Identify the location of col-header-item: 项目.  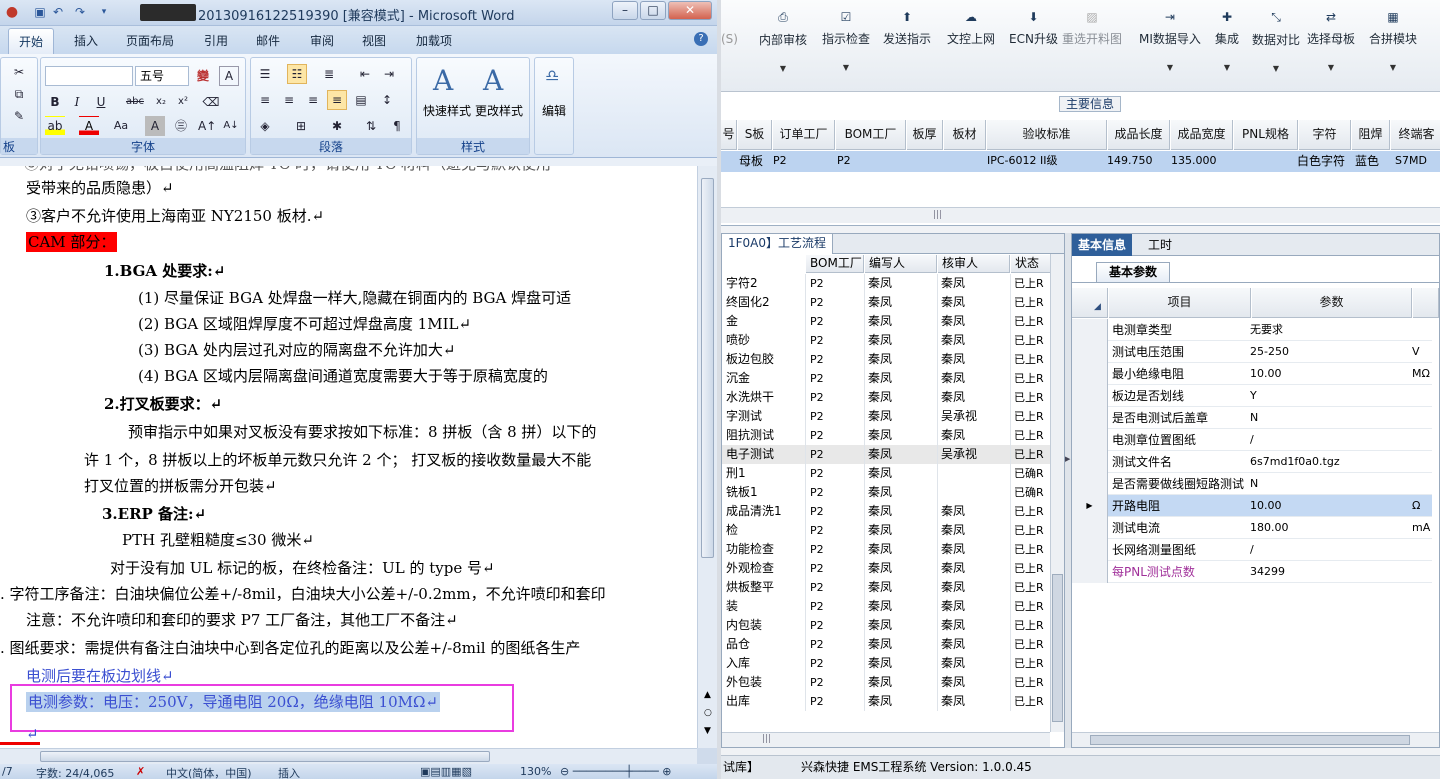
(1180, 303).